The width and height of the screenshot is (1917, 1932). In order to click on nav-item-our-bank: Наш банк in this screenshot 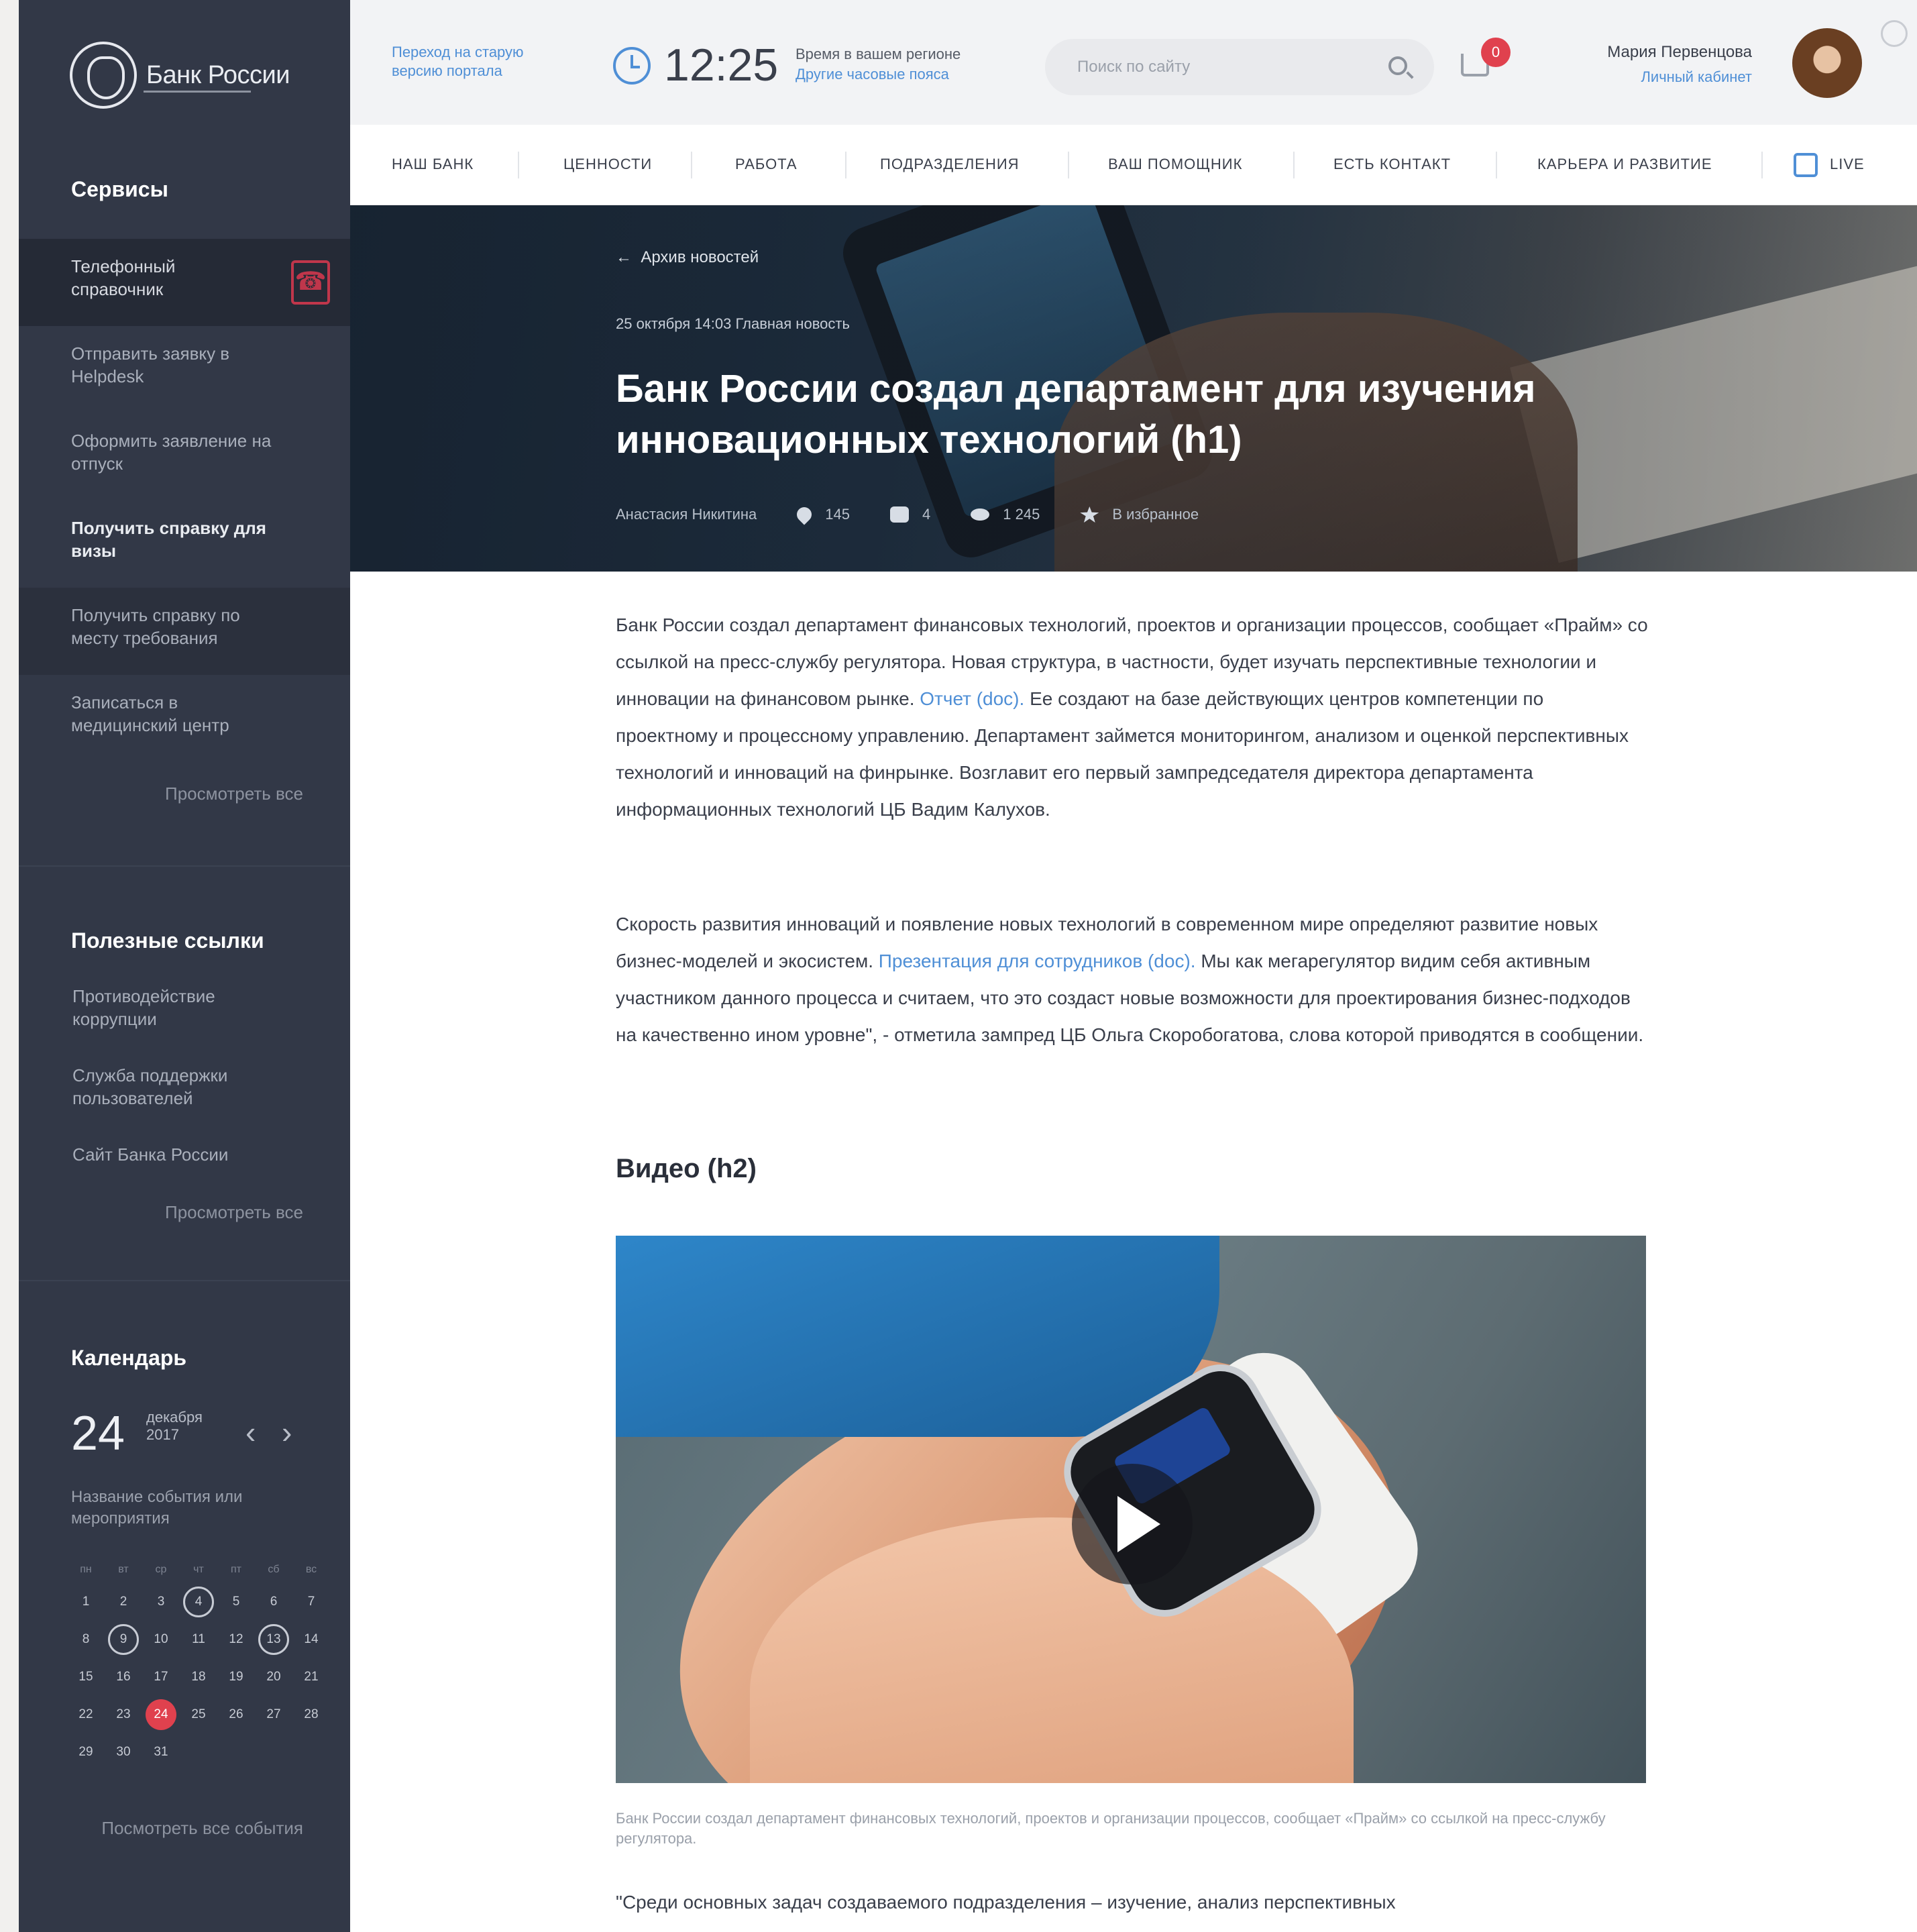, I will do `click(433, 164)`.